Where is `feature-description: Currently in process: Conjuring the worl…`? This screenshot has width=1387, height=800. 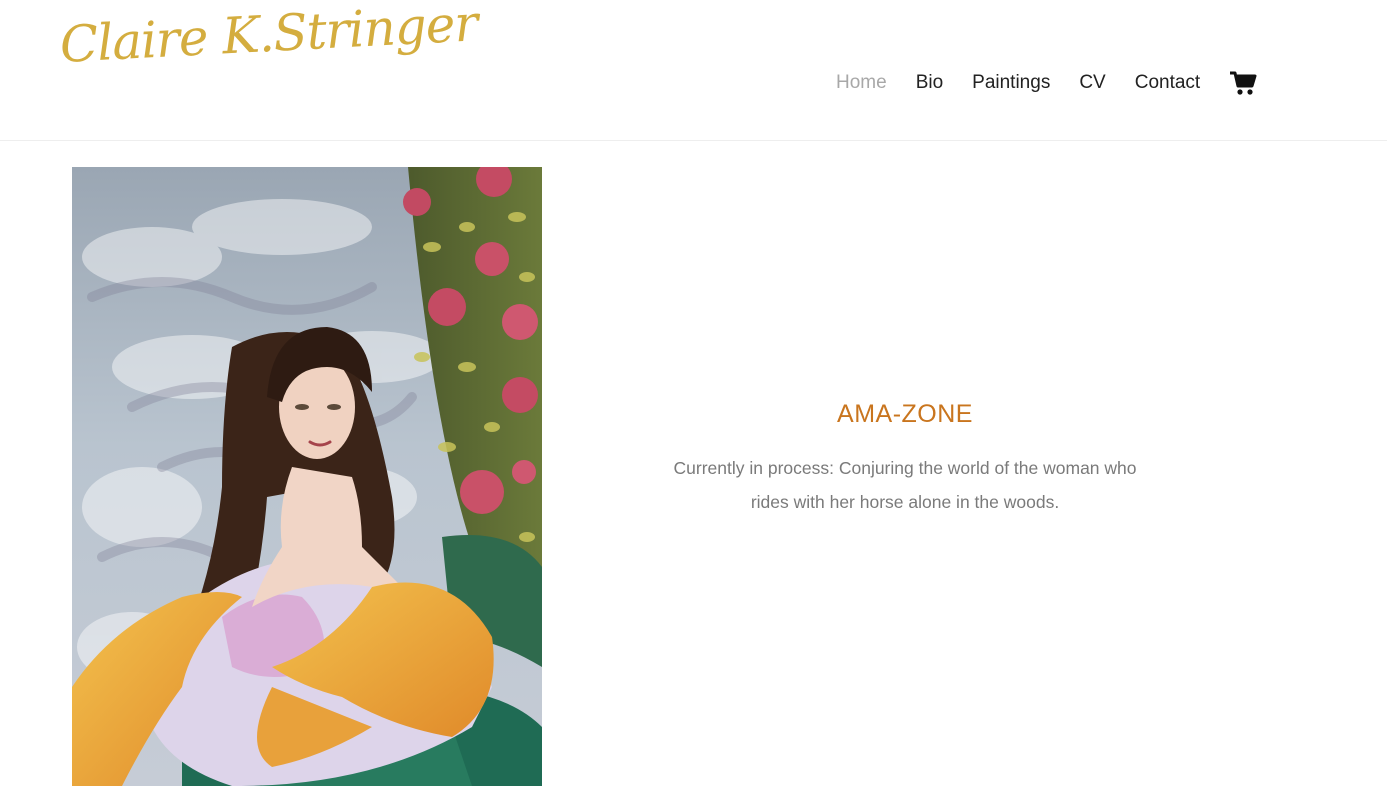 feature-description: Currently in process: Conjuring the worl… is located at coordinates (905, 485).